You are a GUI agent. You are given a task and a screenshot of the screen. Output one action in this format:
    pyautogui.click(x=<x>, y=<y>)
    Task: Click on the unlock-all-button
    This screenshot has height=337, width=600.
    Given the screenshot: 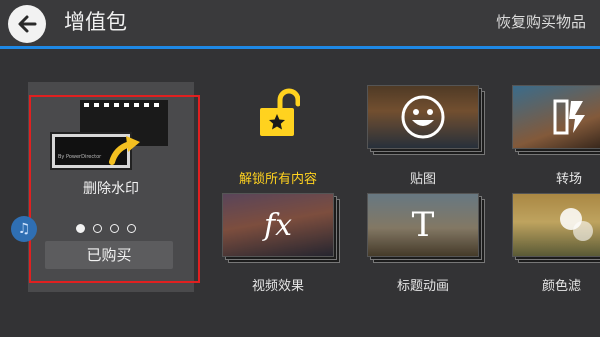 What is the action you would take?
    pyautogui.click(x=279, y=116)
    